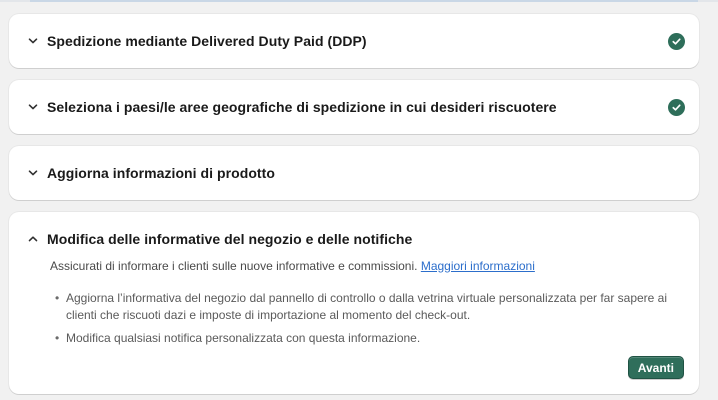 Image resolution: width=718 pixels, height=400 pixels. What do you see at coordinates (161, 173) in the screenshot?
I see `section-title: Aggiorna informazioni di prodotto` at bounding box center [161, 173].